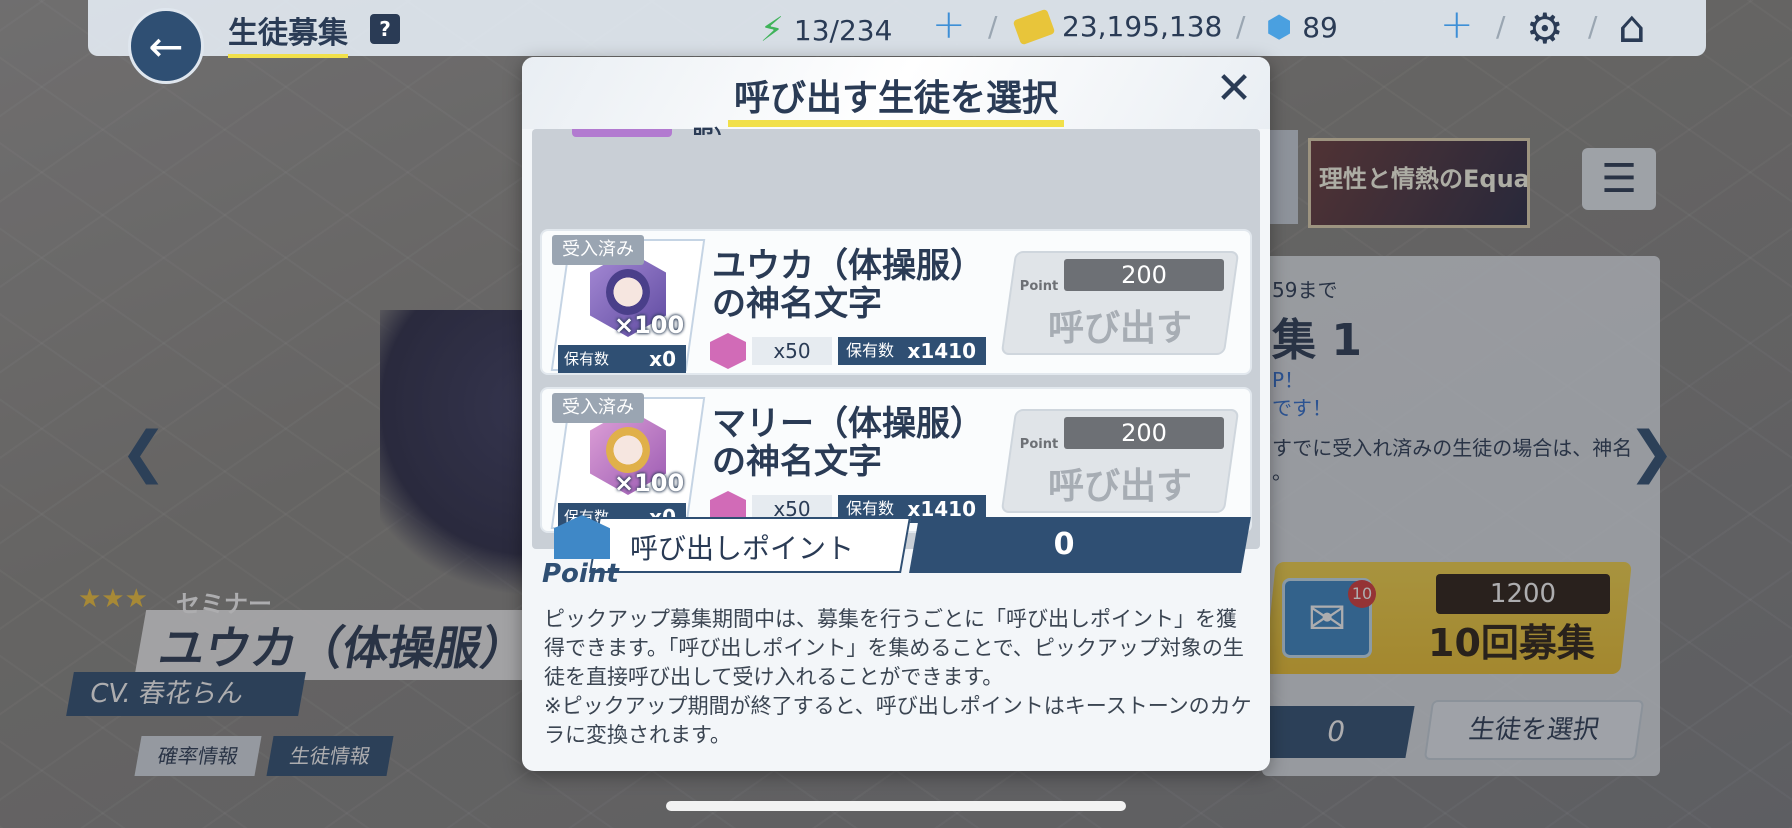 The image size is (1792, 828). Describe the element at coordinates (622, 133) in the screenshot. I see `partial-card-icon` at that location.